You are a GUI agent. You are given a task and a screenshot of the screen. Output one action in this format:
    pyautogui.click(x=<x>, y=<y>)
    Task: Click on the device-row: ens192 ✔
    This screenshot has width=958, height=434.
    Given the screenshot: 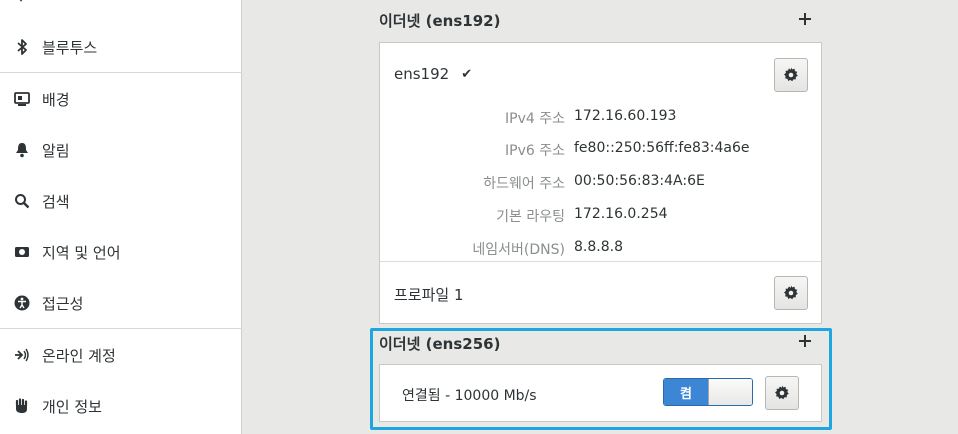 What is the action you would take?
    pyautogui.click(x=433, y=74)
    